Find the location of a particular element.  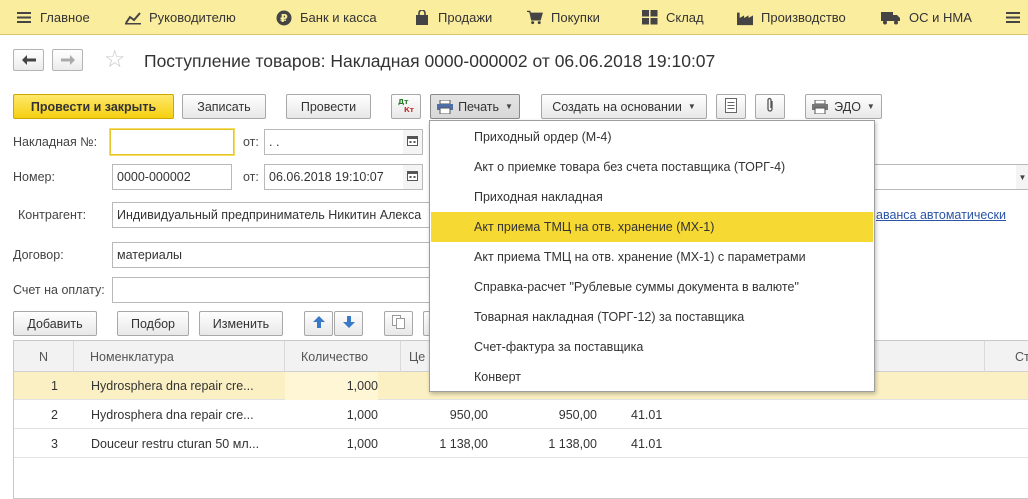

arrow-left-icon is located at coordinates (28, 60).